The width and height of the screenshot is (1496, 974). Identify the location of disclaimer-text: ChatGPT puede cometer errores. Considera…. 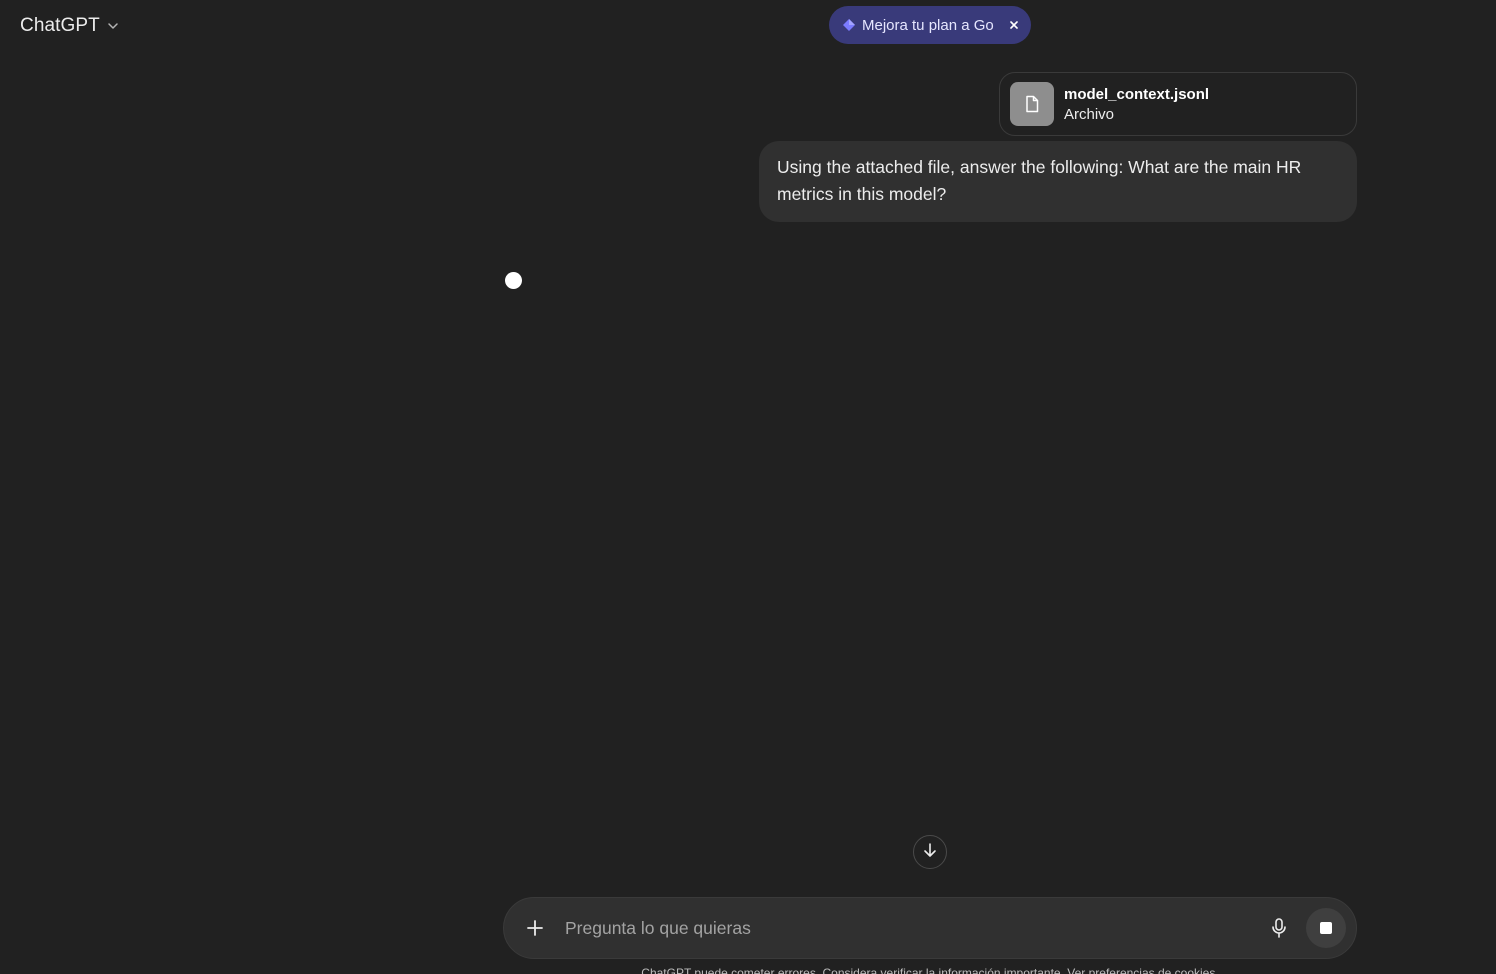
(930, 970).